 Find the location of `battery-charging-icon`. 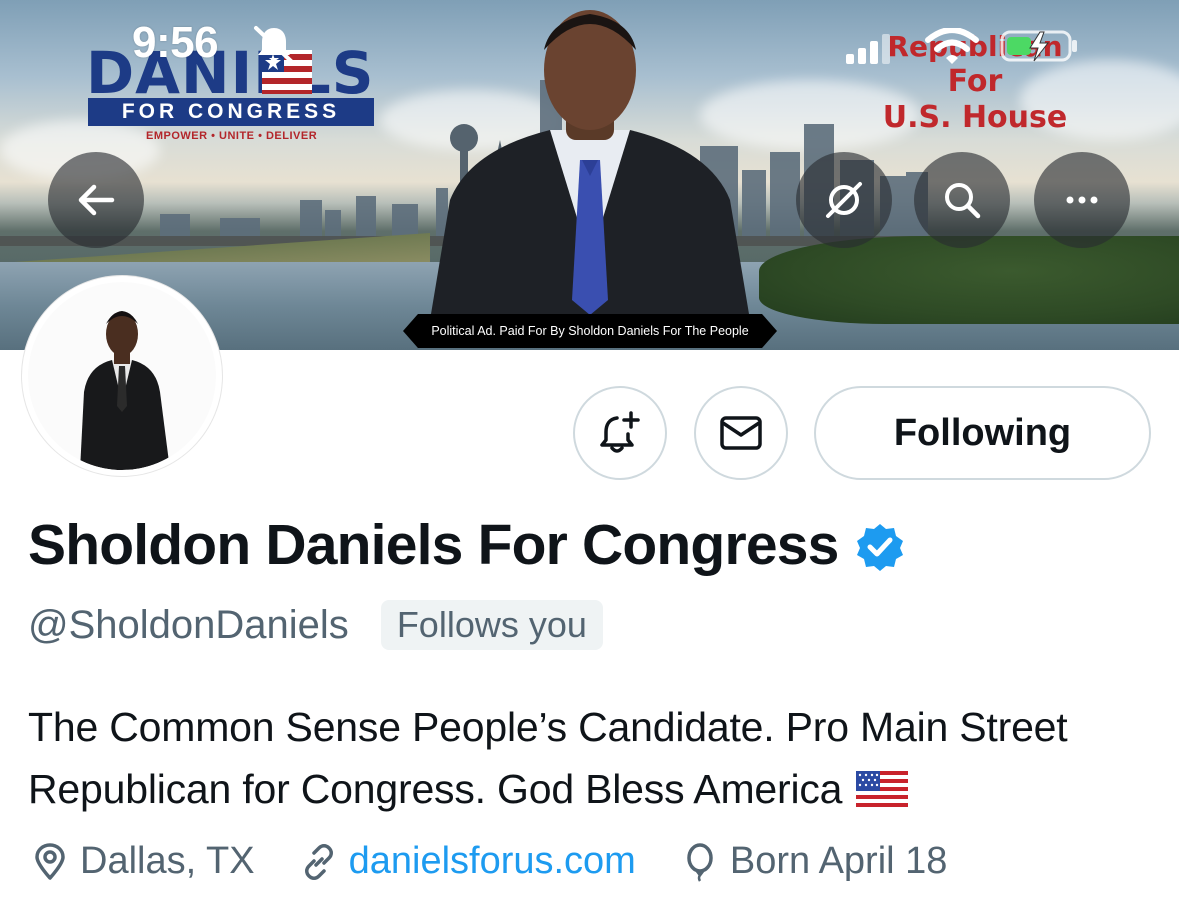

battery-charging-icon is located at coordinates (1038, 46).